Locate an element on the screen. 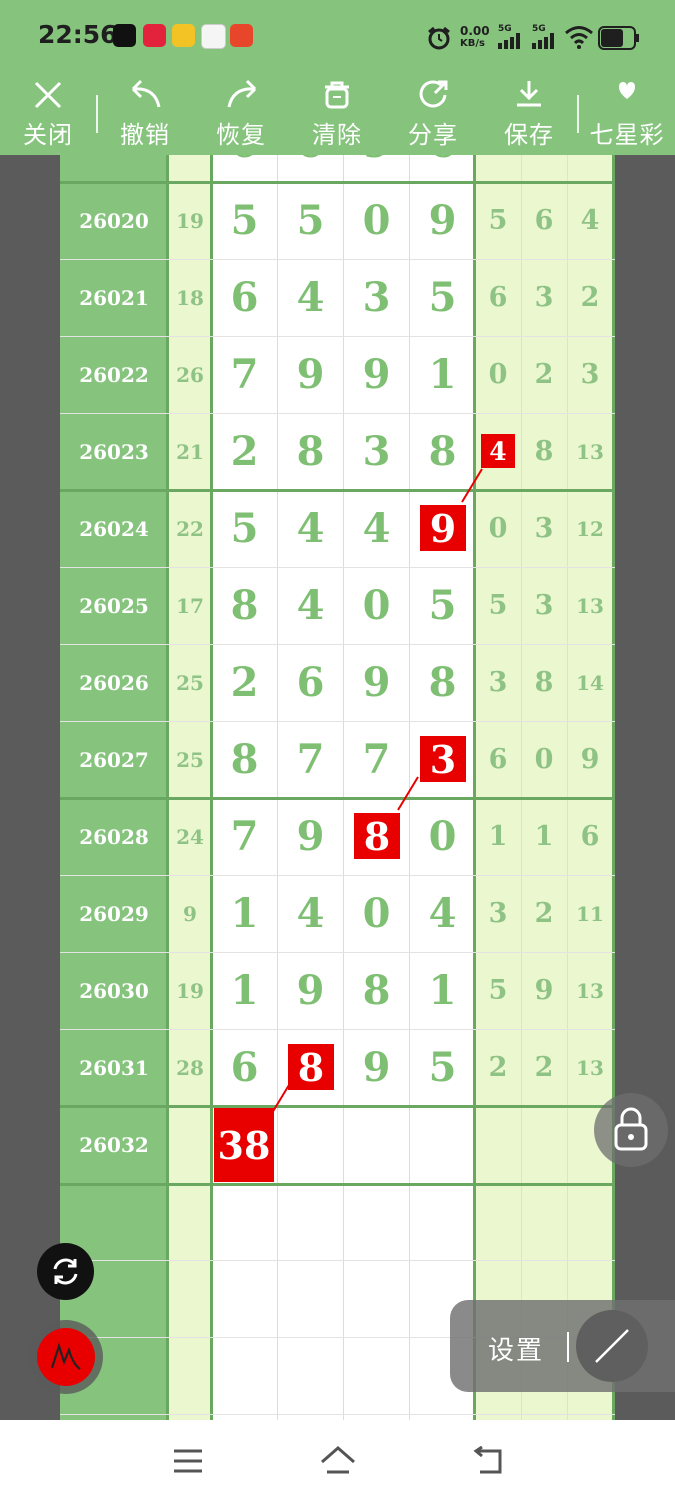 Image resolution: width=675 pixels, height=1500 pixels. toolbar: 关闭 撤销 恢复 清除 分享 保存 七星彩 is located at coordinates (337, 115).